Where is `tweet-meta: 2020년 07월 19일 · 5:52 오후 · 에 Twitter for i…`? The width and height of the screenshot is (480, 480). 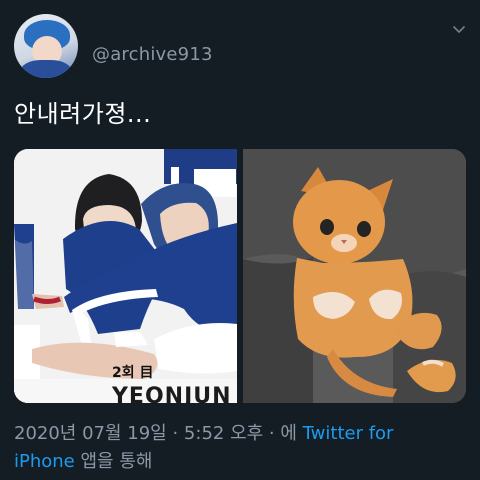
tweet-meta: 2020년 07월 19일 · 5:52 오후 · 에 Twitter for i… is located at coordinates (240, 448).